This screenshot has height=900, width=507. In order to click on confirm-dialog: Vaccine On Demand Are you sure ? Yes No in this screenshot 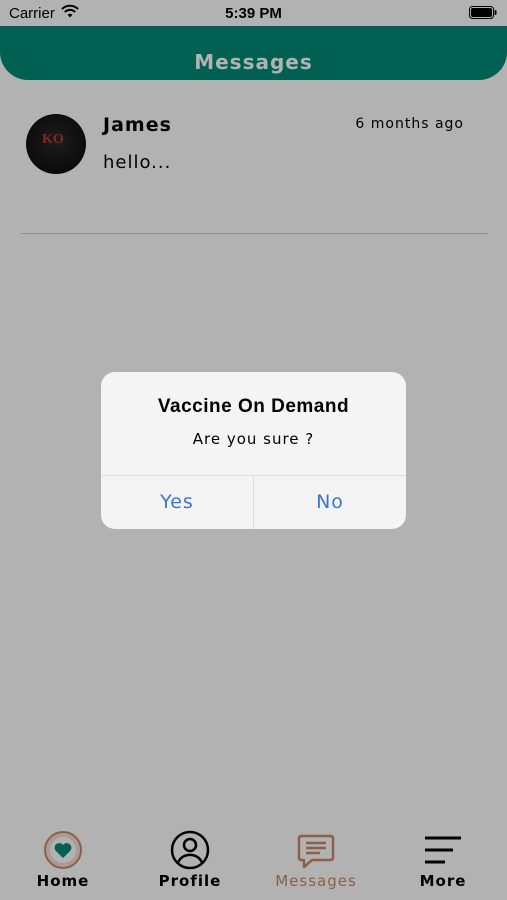, I will do `click(253, 450)`.